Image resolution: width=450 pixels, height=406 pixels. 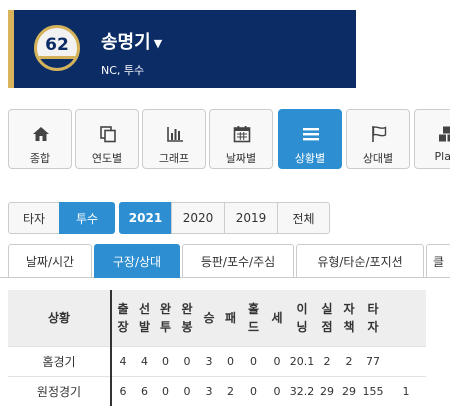 What do you see at coordinates (373, 318) in the screenshot?
I see `col-header: 타자` at bounding box center [373, 318].